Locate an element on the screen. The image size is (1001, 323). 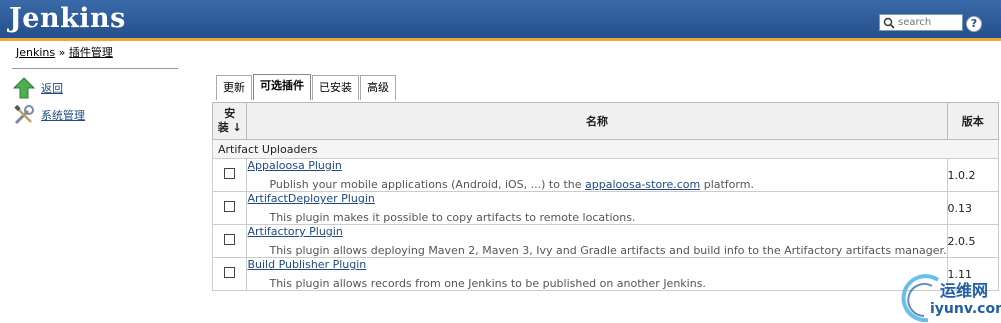
jenkins-logo: Jenkins is located at coordinates (67, 18).